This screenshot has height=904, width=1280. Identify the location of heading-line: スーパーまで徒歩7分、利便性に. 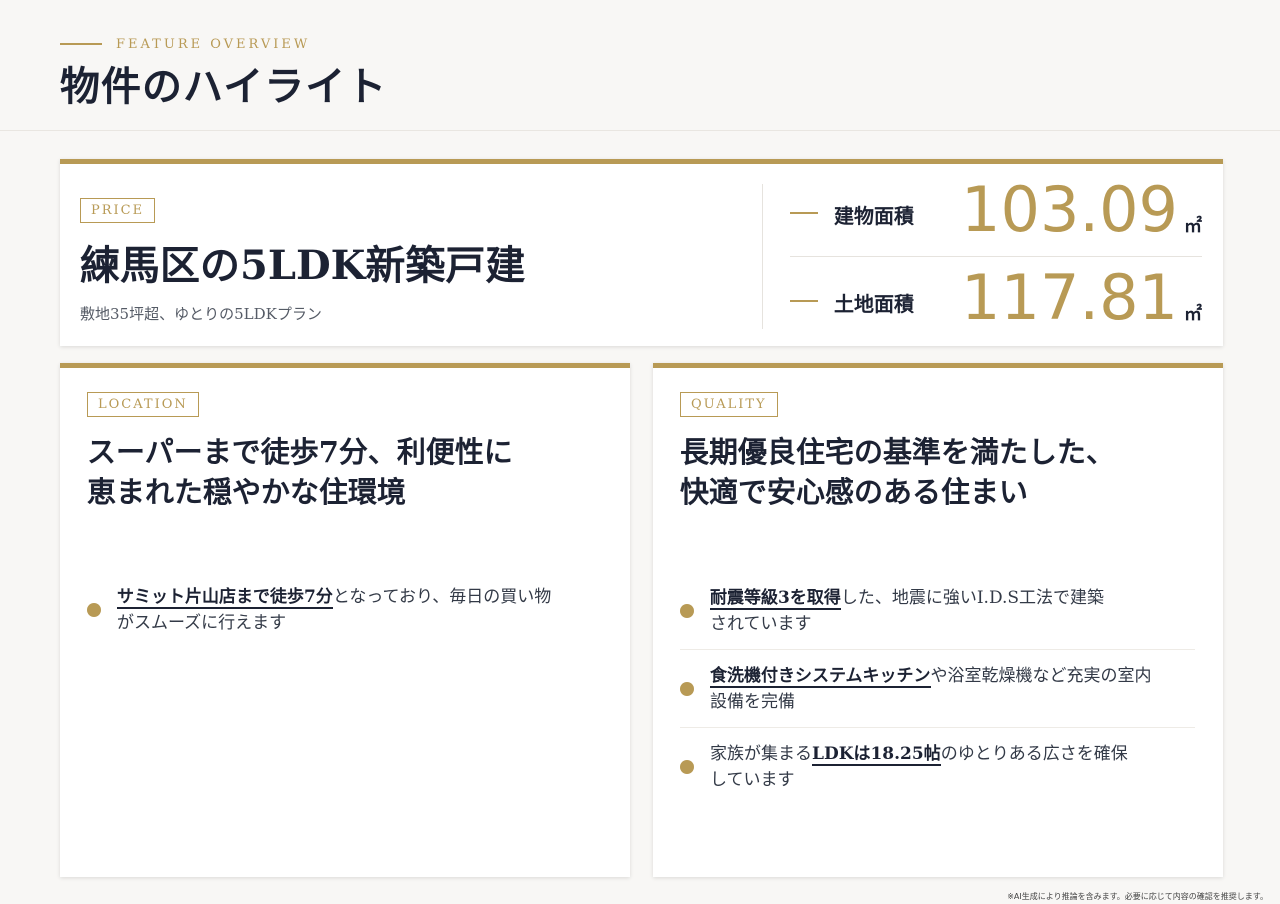
(300, 452).